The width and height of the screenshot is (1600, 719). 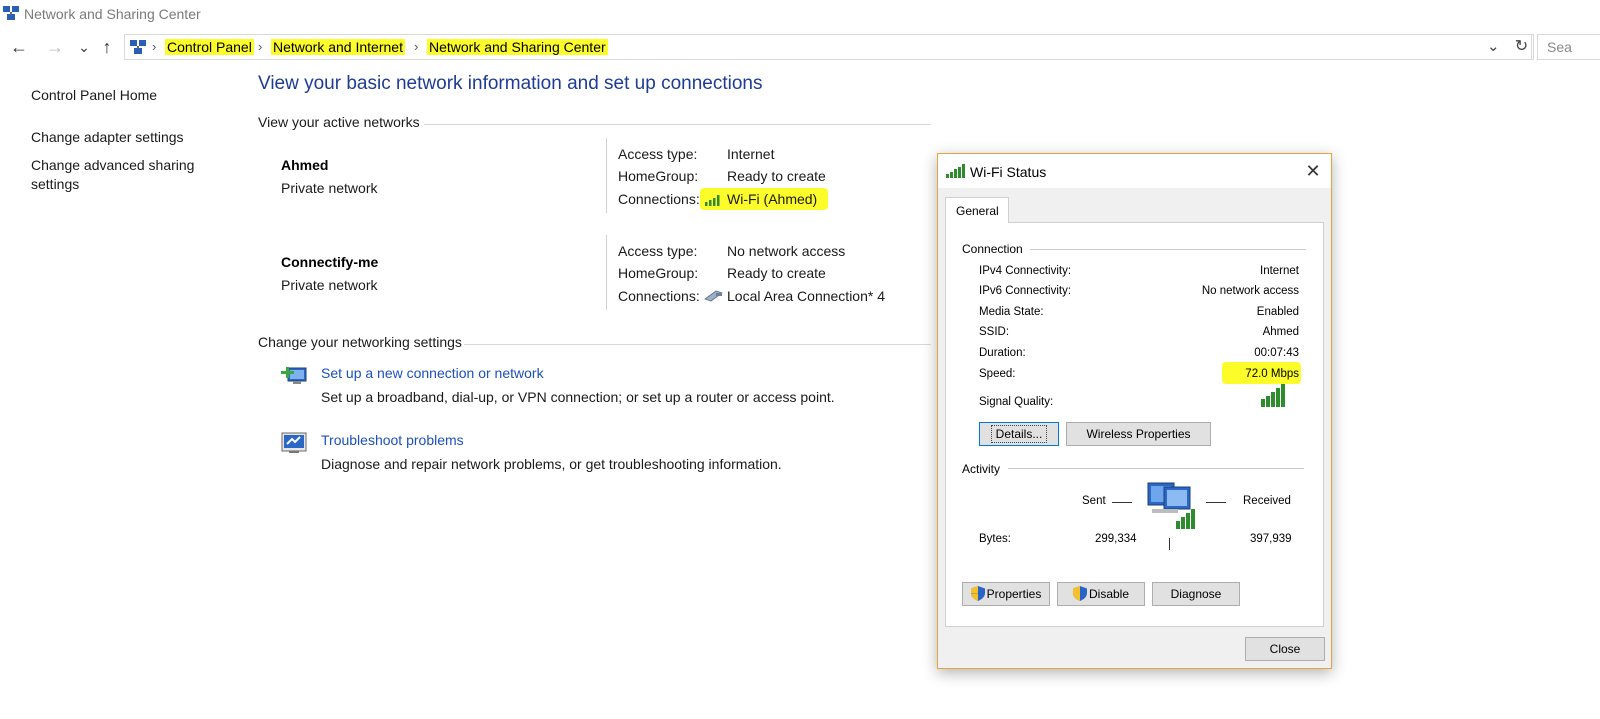 What do you see at coordinates (84, 47) in the screenshot?
I see `recent-locations-button: ⌄` at bounding box center [84, 47].